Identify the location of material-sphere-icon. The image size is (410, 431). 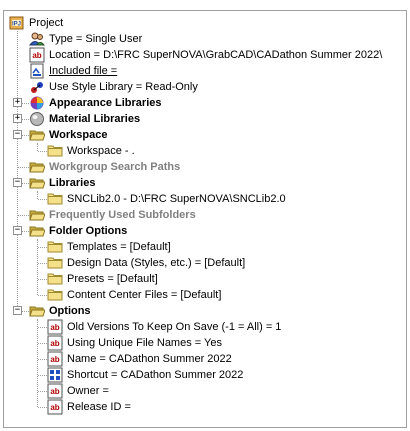
(37, 119).